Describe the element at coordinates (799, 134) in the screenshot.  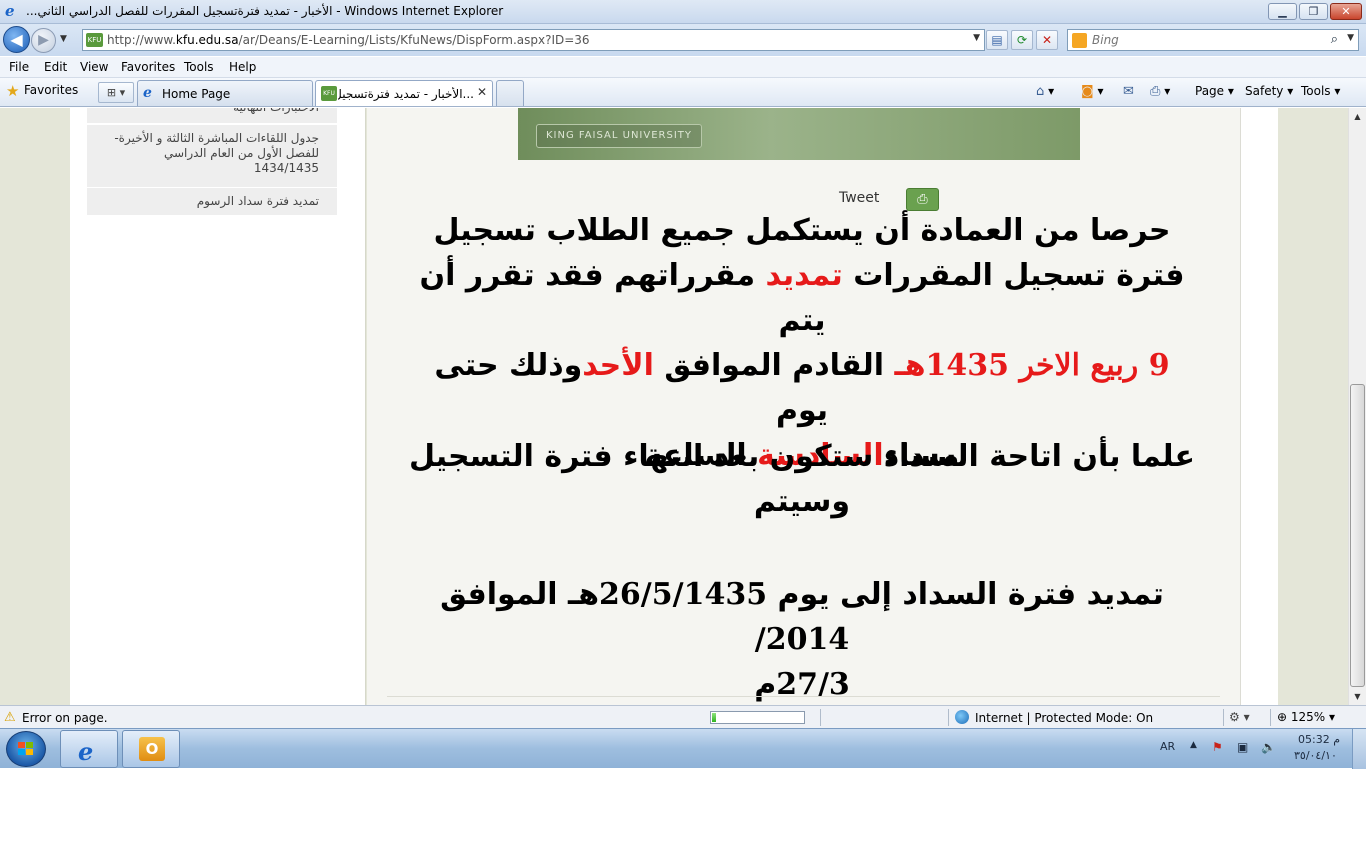
I see `university-banner: KING FAISAL UNIVERSITY` at that location.